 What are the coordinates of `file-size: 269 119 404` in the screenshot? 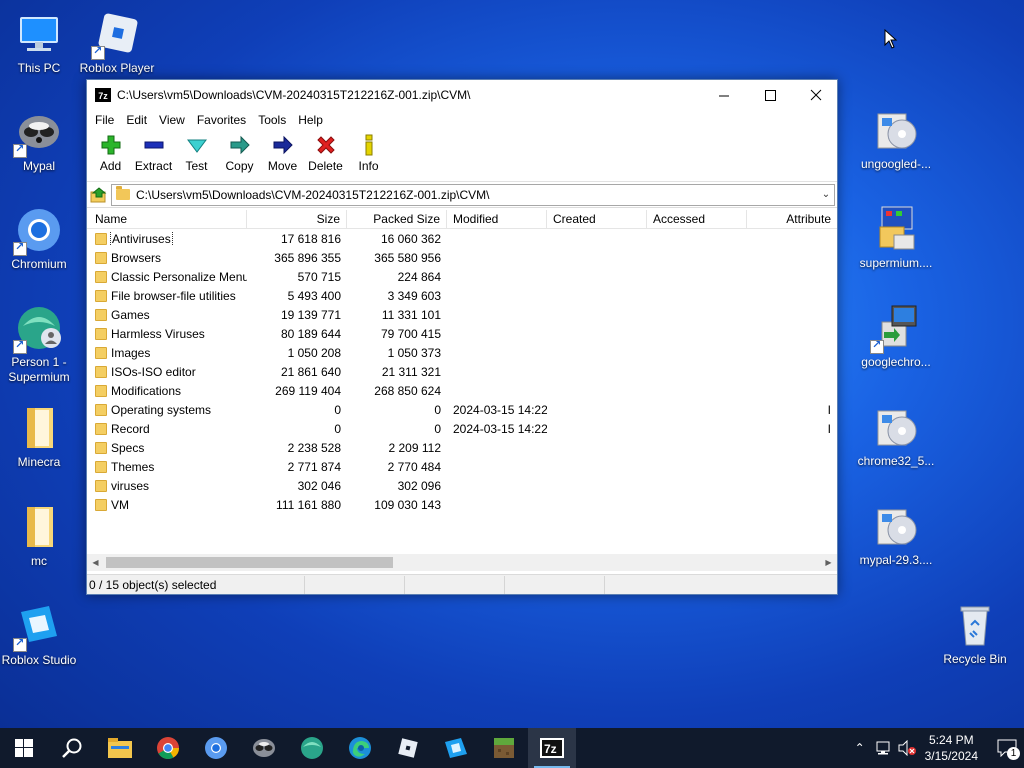 It's located at (308, 390).